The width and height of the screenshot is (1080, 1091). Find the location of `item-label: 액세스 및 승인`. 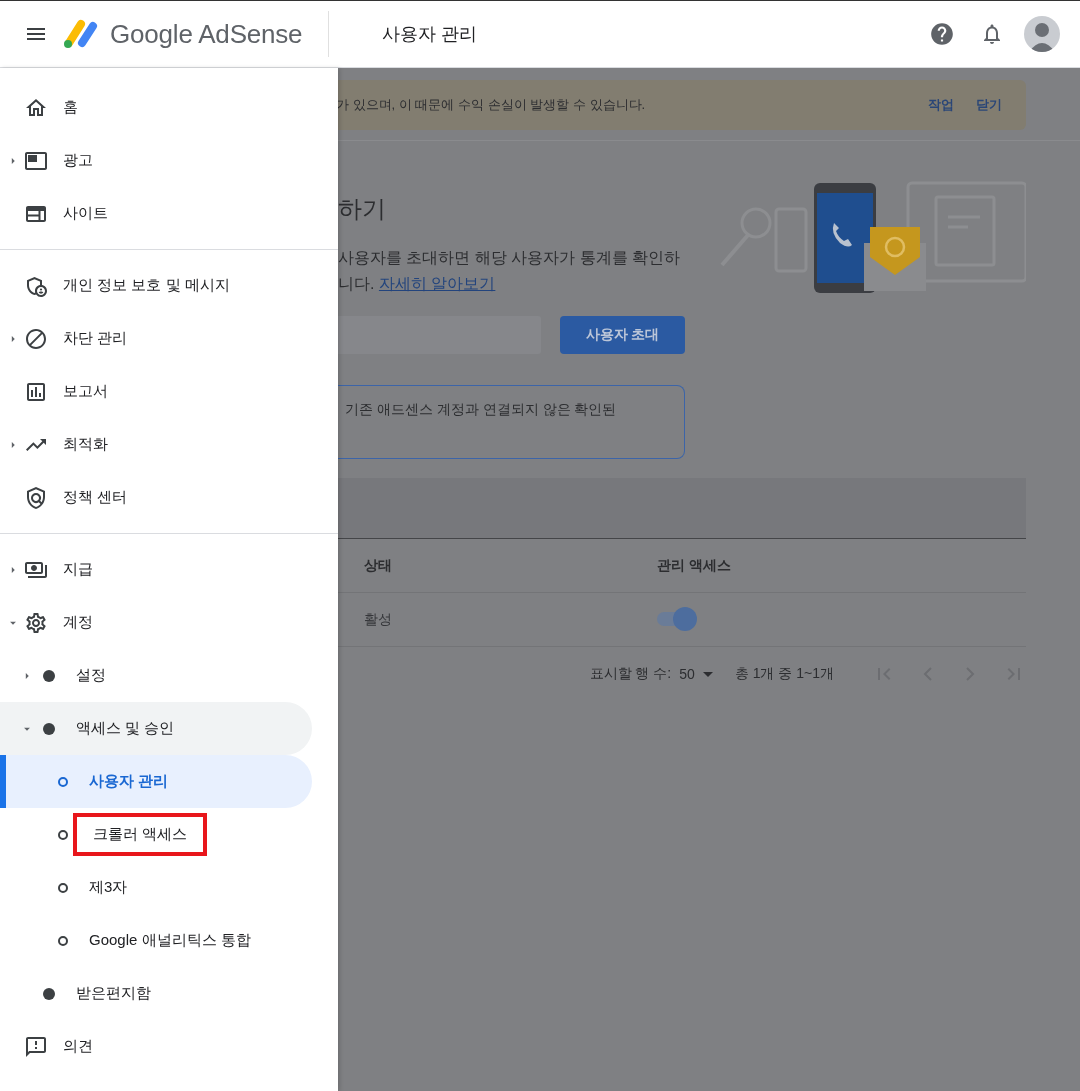

item-label: 액세스 및 승인 is located at coordinates (125, 728).